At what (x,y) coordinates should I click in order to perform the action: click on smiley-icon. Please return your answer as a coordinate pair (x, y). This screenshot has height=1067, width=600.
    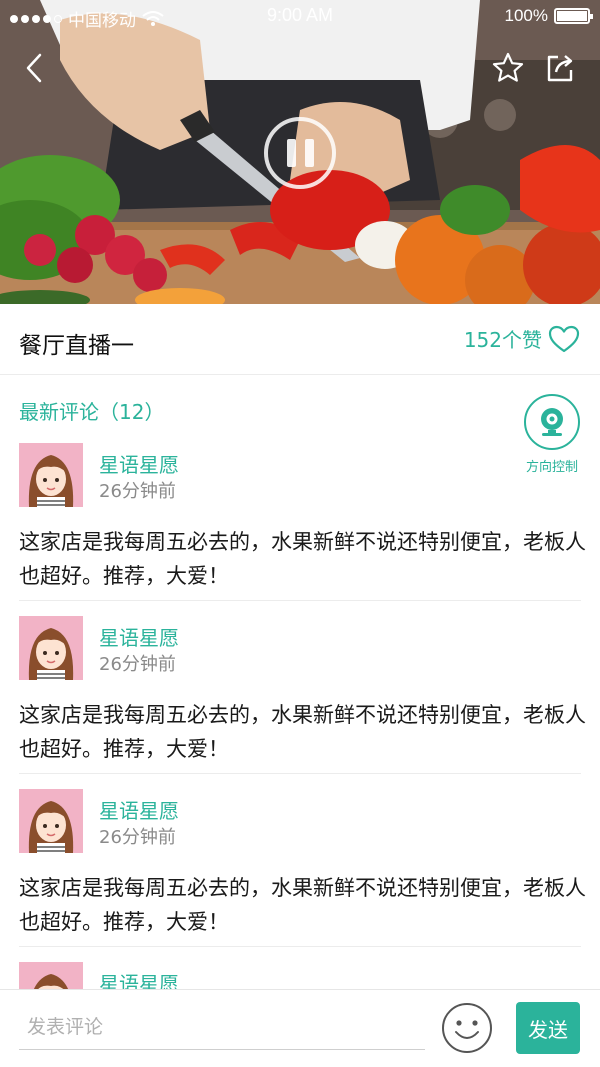
    Looking at the image, I should click on (467, 1028).